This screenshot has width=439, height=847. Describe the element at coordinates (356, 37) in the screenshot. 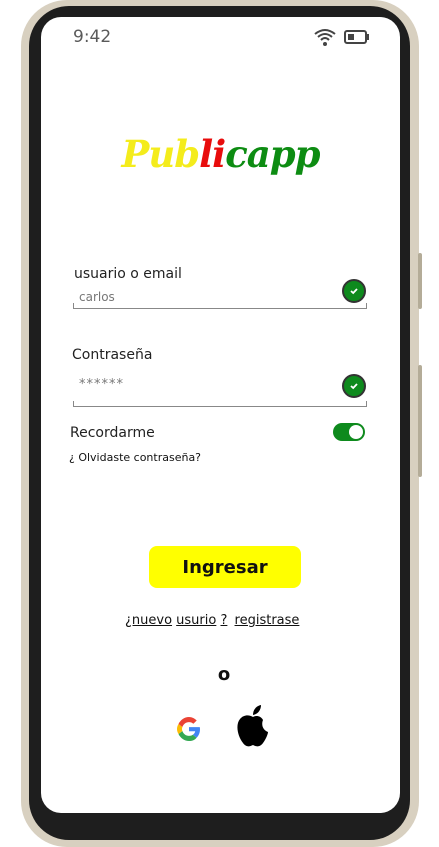

I see `battery-icon` at that location.